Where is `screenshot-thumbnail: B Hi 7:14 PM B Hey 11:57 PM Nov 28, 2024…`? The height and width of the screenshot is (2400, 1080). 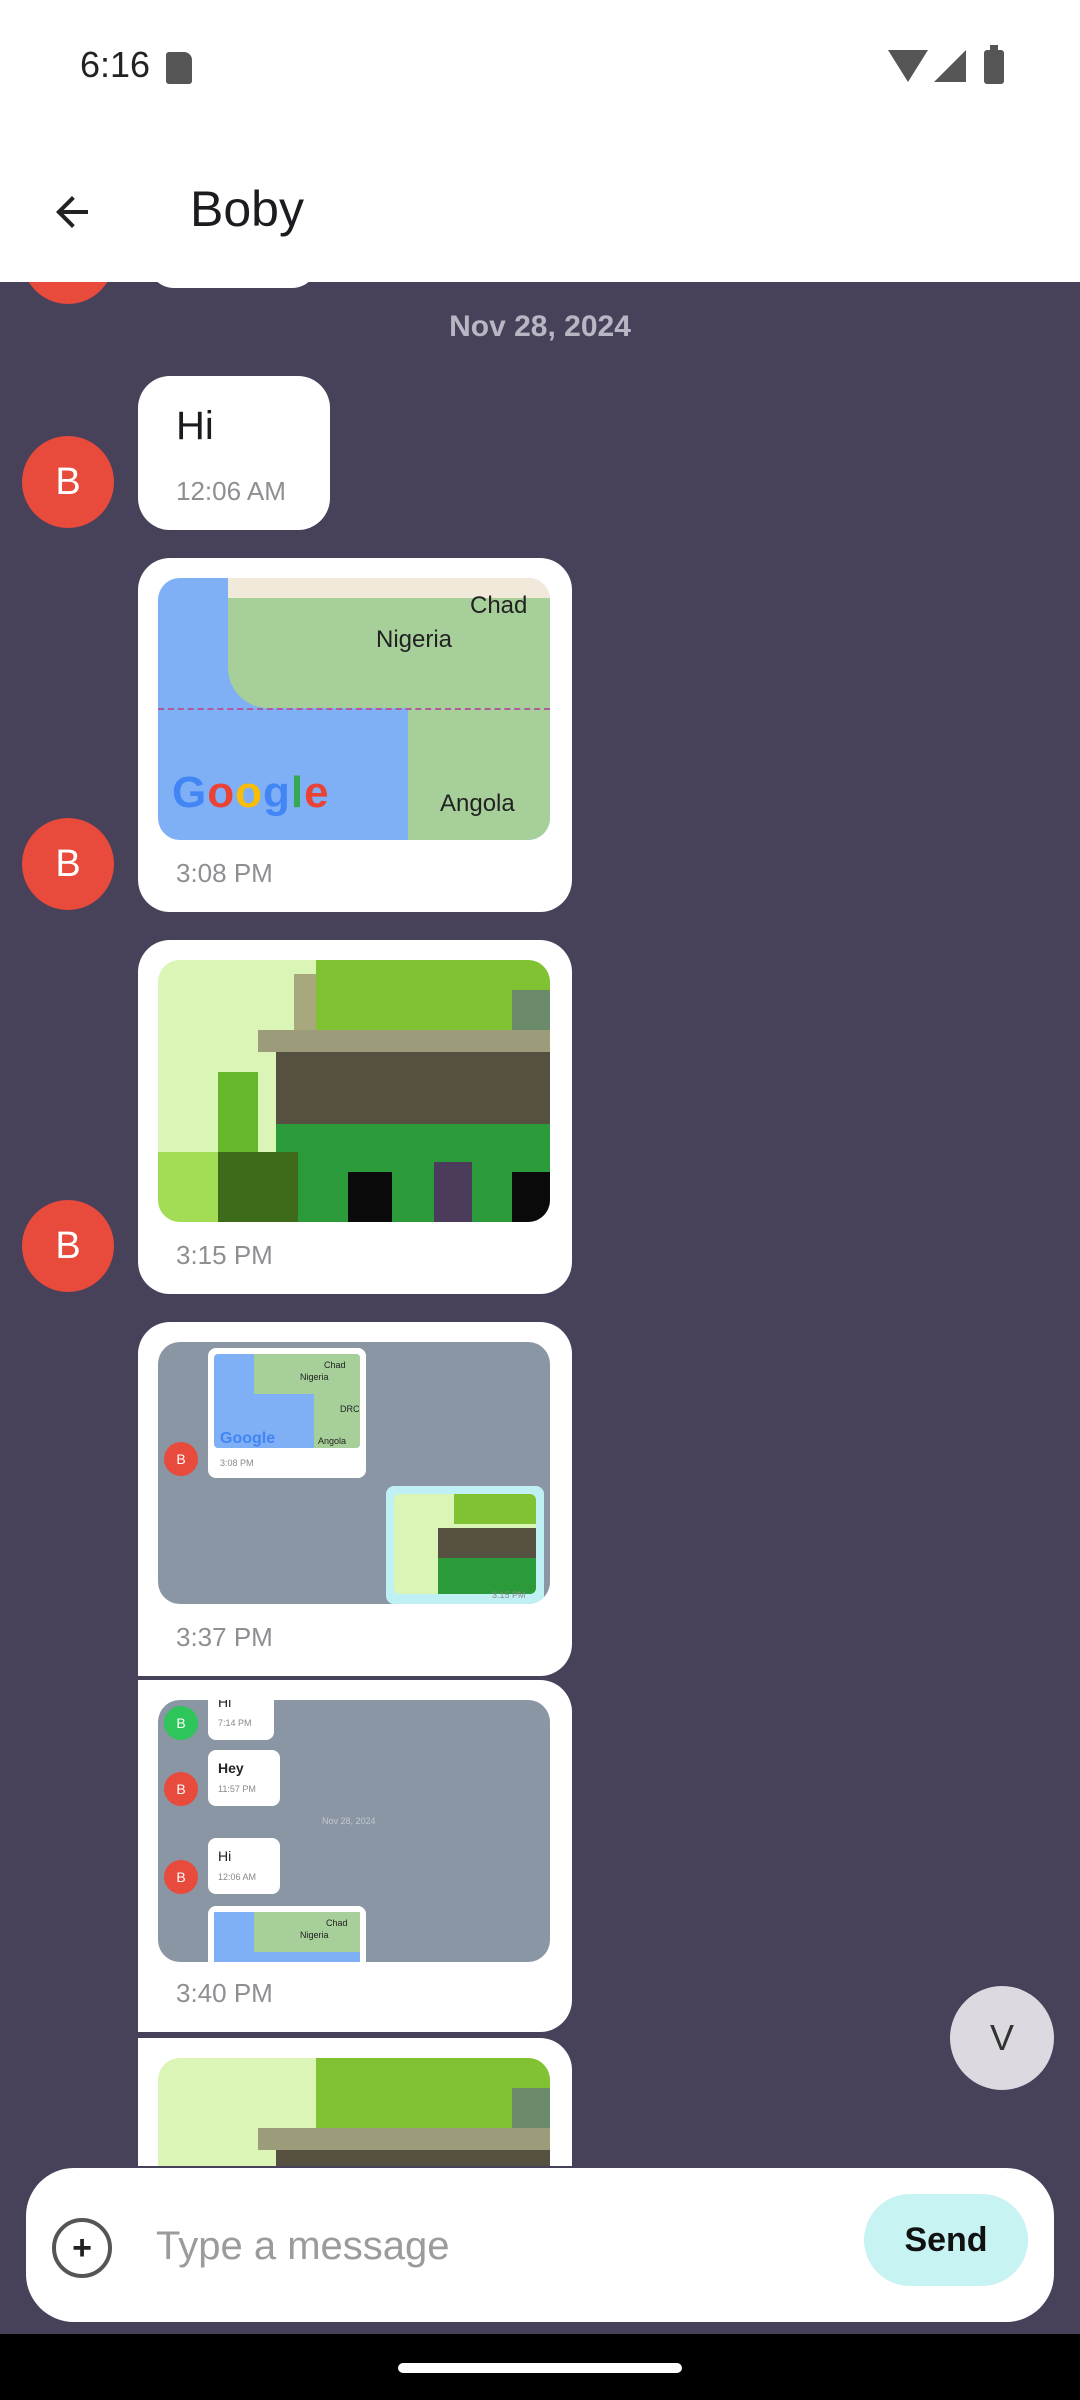
screenshot-thumbnail: B Hi 7:14 PM B Hey 11:57 PM Nov 28, 2024… is located at coordinates (354, 1831).